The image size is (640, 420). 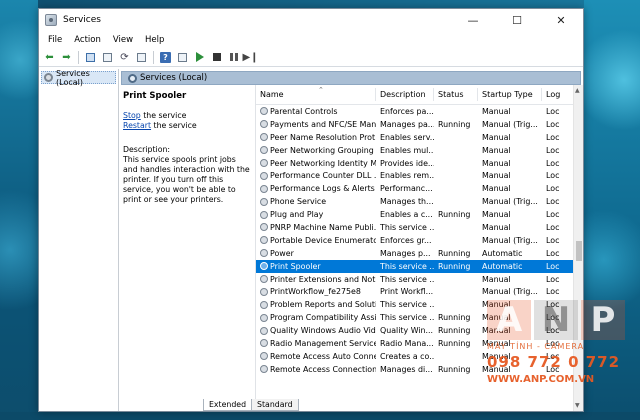 What do you see at coordinates (67, 57) in the screenshot?
I see `forward-arrow-icon: ➡` at bounding box center [67, 57].